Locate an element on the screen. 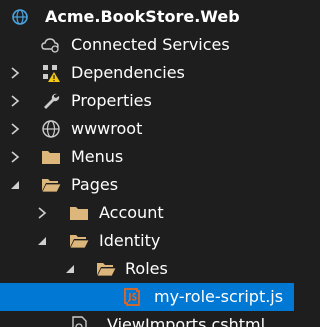 The width and height of the screenshot is (320, 327). tree-item-my-role-script: my-role-script.js is located at coordinates (147, 297).